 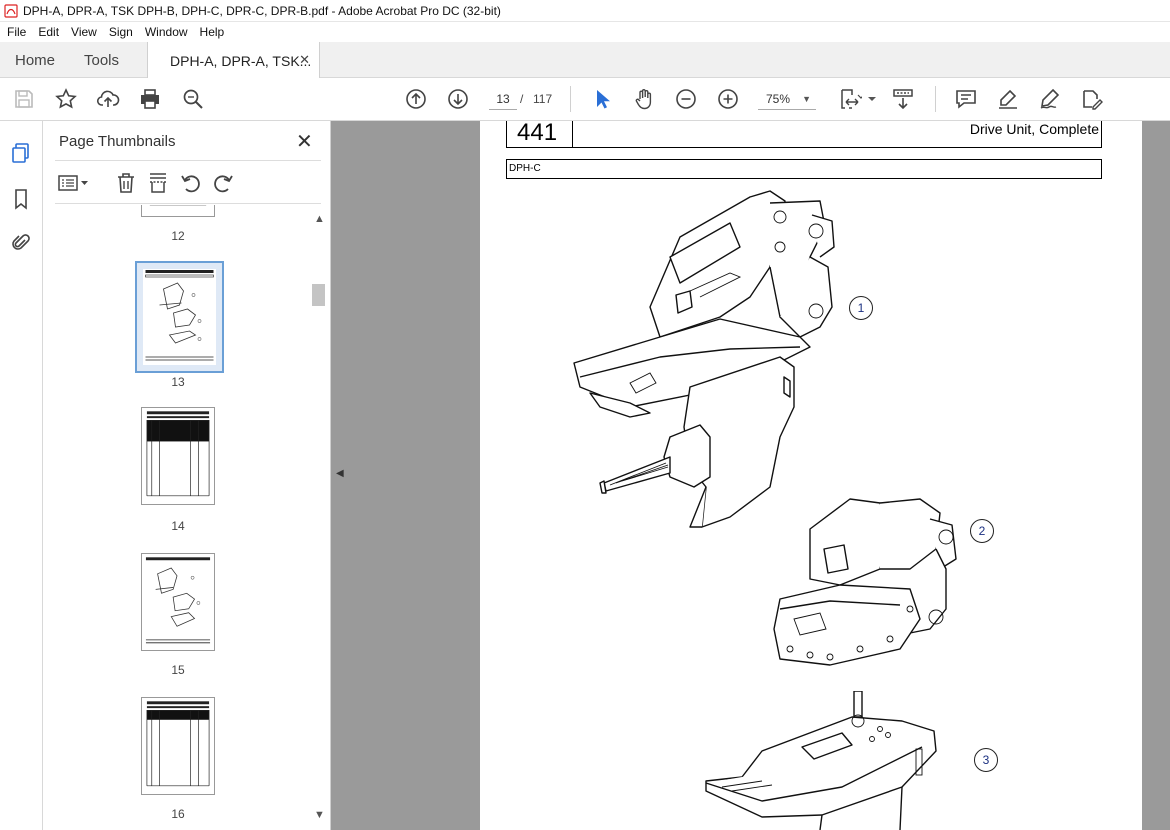 I want to click on collapse-panel-icon: ◀, so click(x=340, y=473).